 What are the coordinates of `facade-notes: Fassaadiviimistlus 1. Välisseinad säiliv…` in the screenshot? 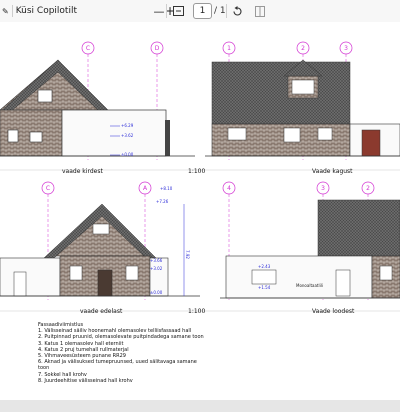 It's located at (121, 353).